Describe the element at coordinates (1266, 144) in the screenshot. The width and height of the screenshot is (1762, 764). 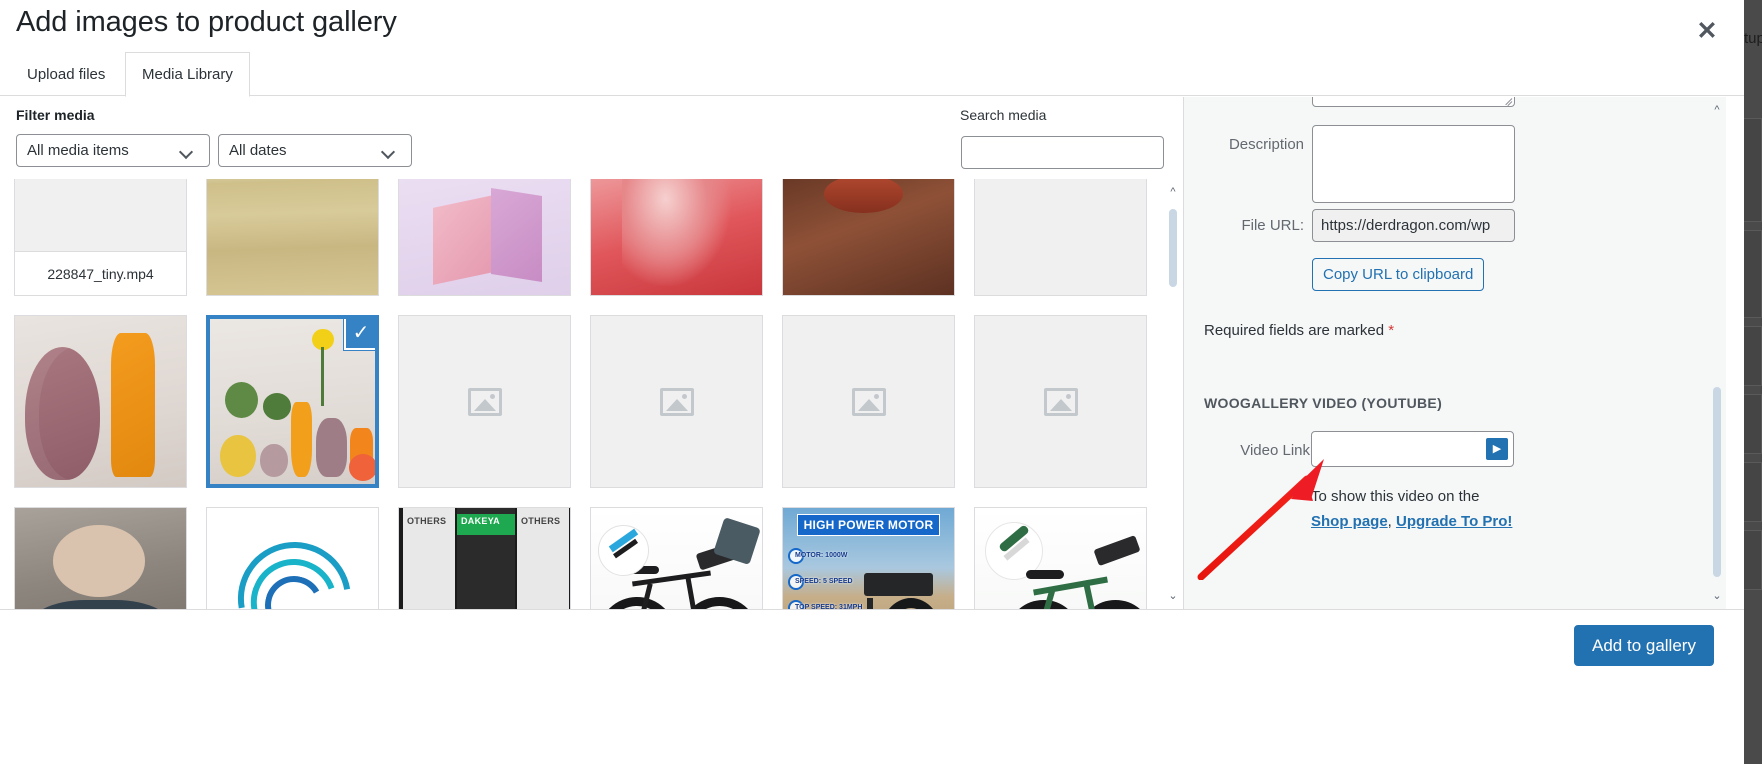
I see `description-label: Description` at that location.